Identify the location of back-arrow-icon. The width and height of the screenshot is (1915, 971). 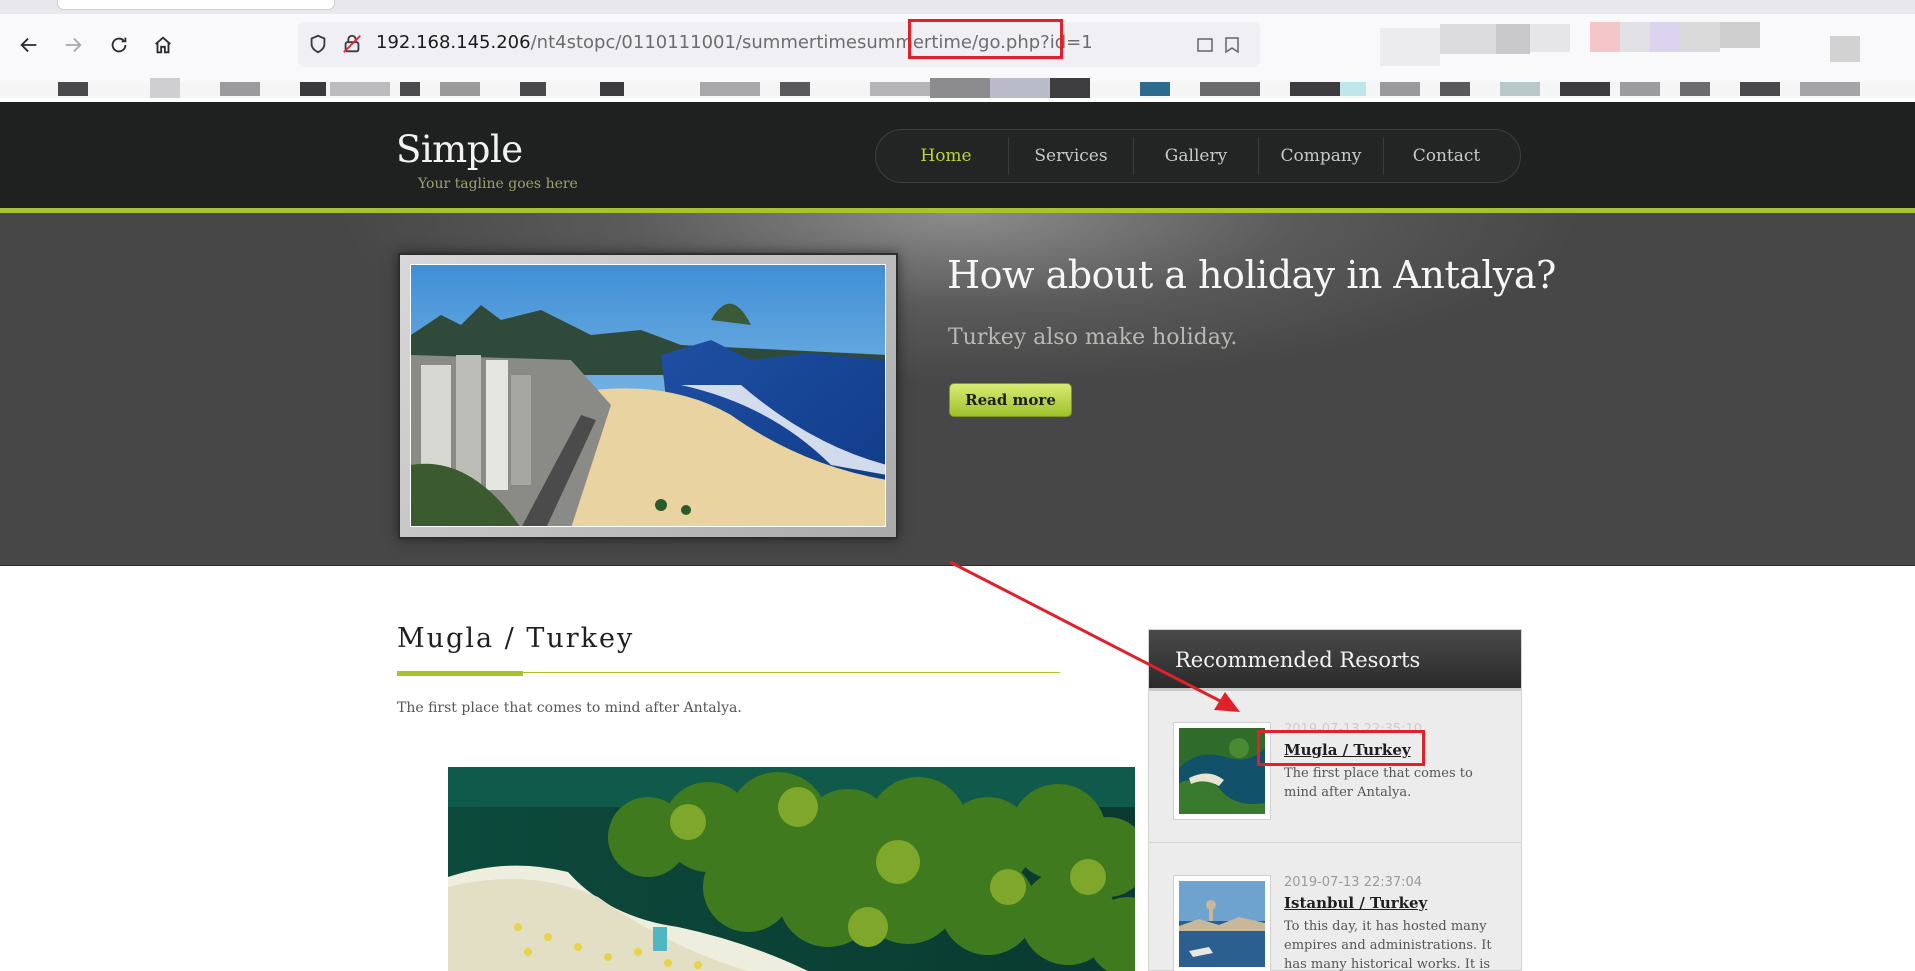
(28, 45).